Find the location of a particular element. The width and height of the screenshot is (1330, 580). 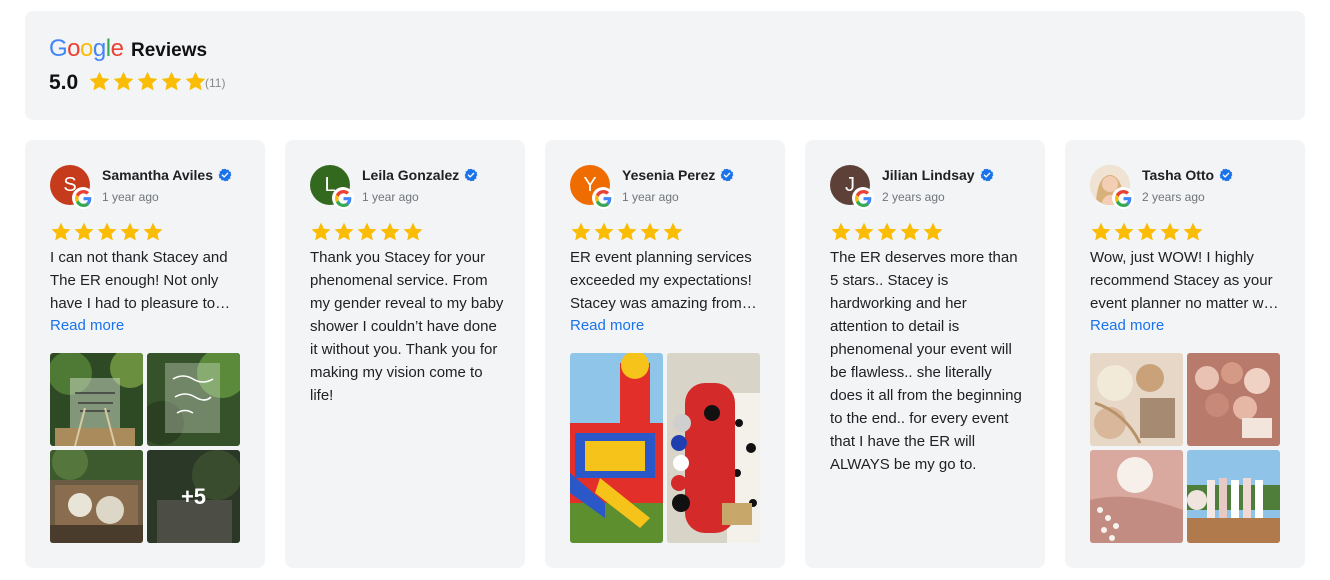

overall-rating: 5.0 is located at coordinates (64, 82).